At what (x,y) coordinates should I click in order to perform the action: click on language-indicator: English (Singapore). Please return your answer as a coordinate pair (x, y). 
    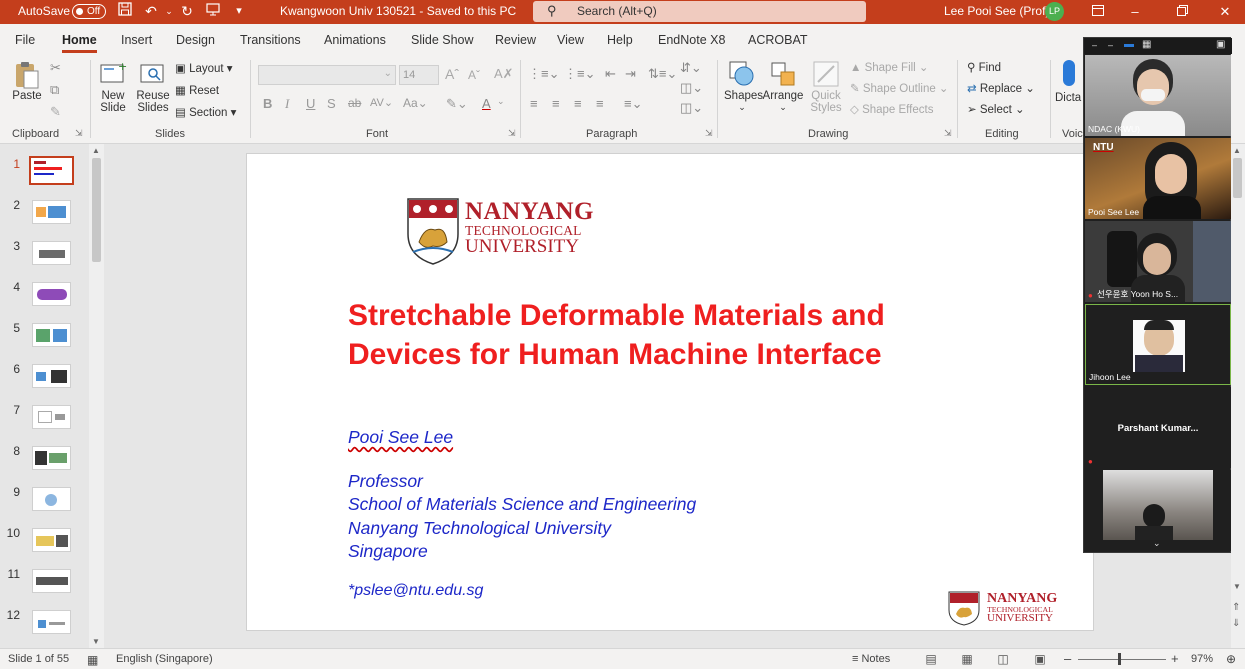
    Looking at the image, I should click on (164, 659).